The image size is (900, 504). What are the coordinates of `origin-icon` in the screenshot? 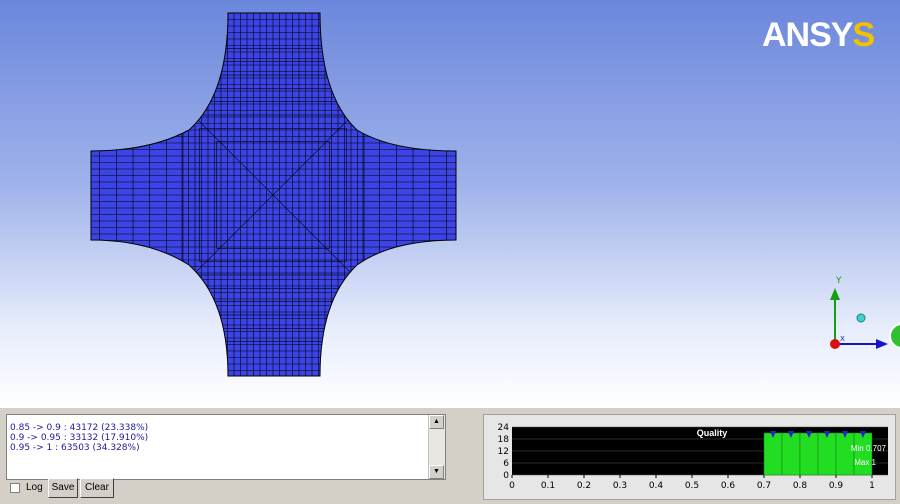 It's located at (835, 344).